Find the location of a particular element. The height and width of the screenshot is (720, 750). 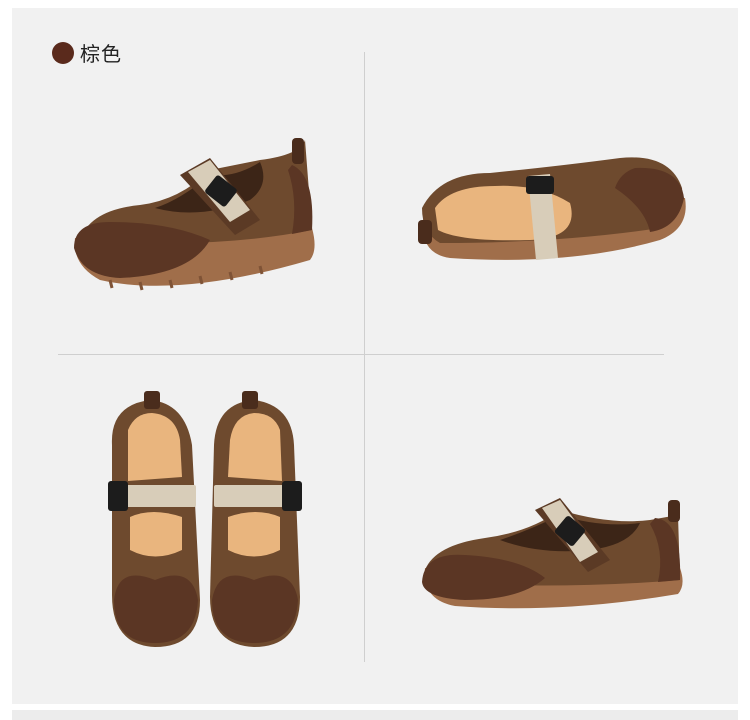

color-swatch is located at coordinates (63, 52).